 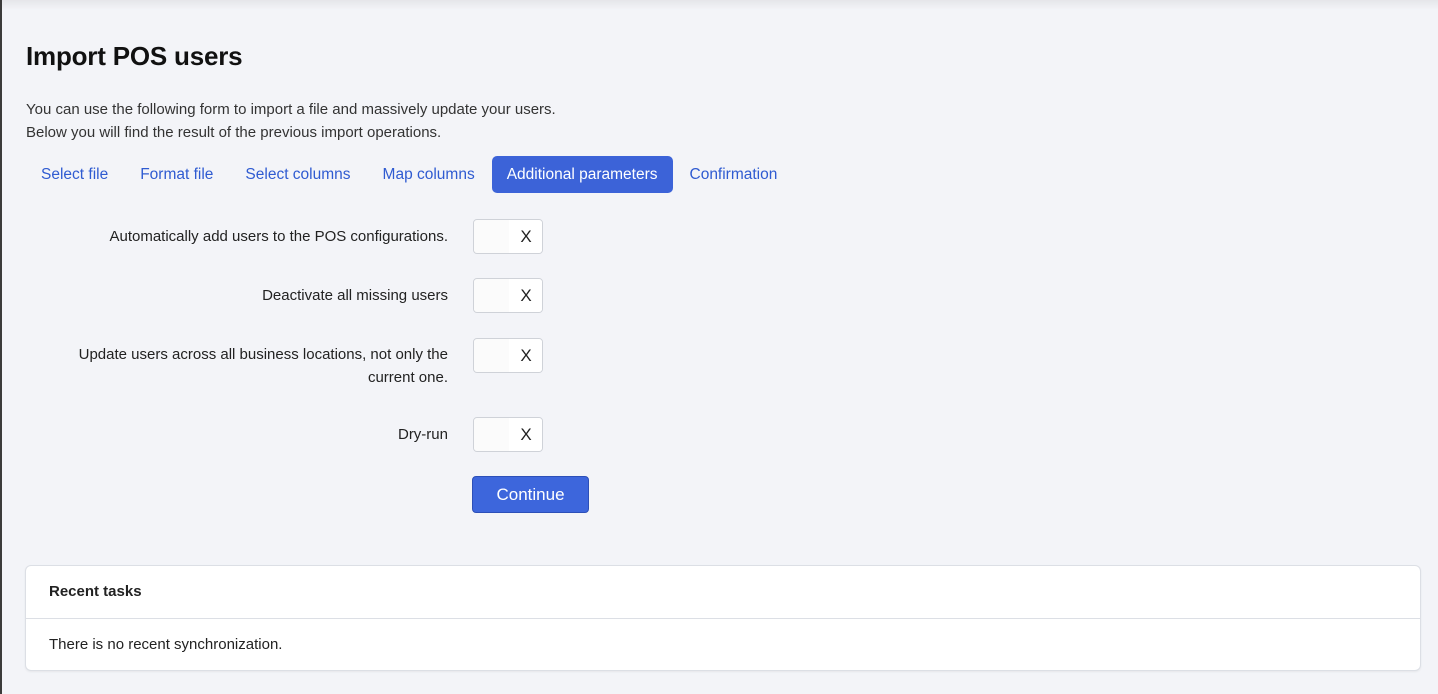 I want to click on toggle-dry-run: X, so click(x=508, y=434).